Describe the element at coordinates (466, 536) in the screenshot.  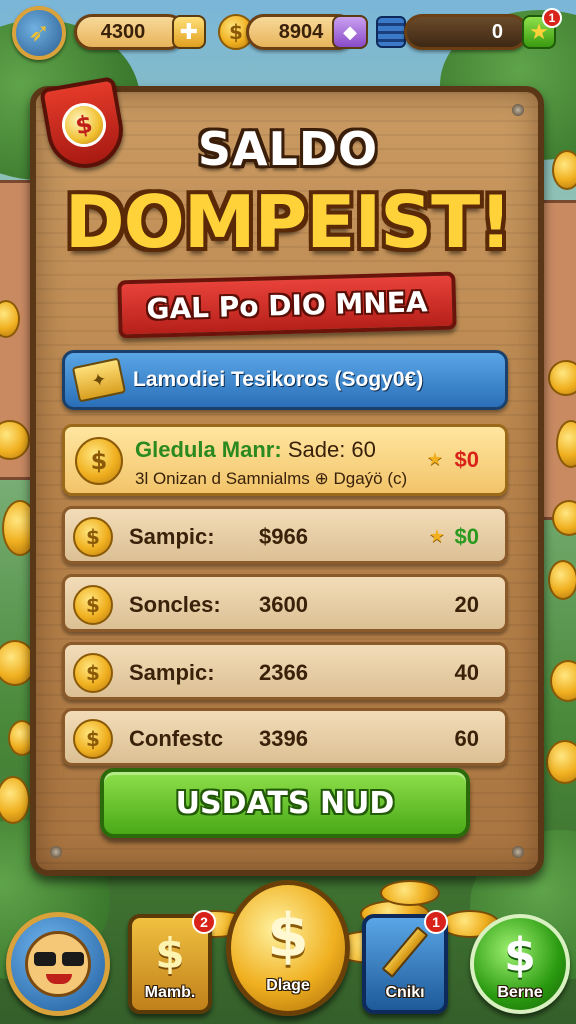
I see `row-reward: $0` at that location.